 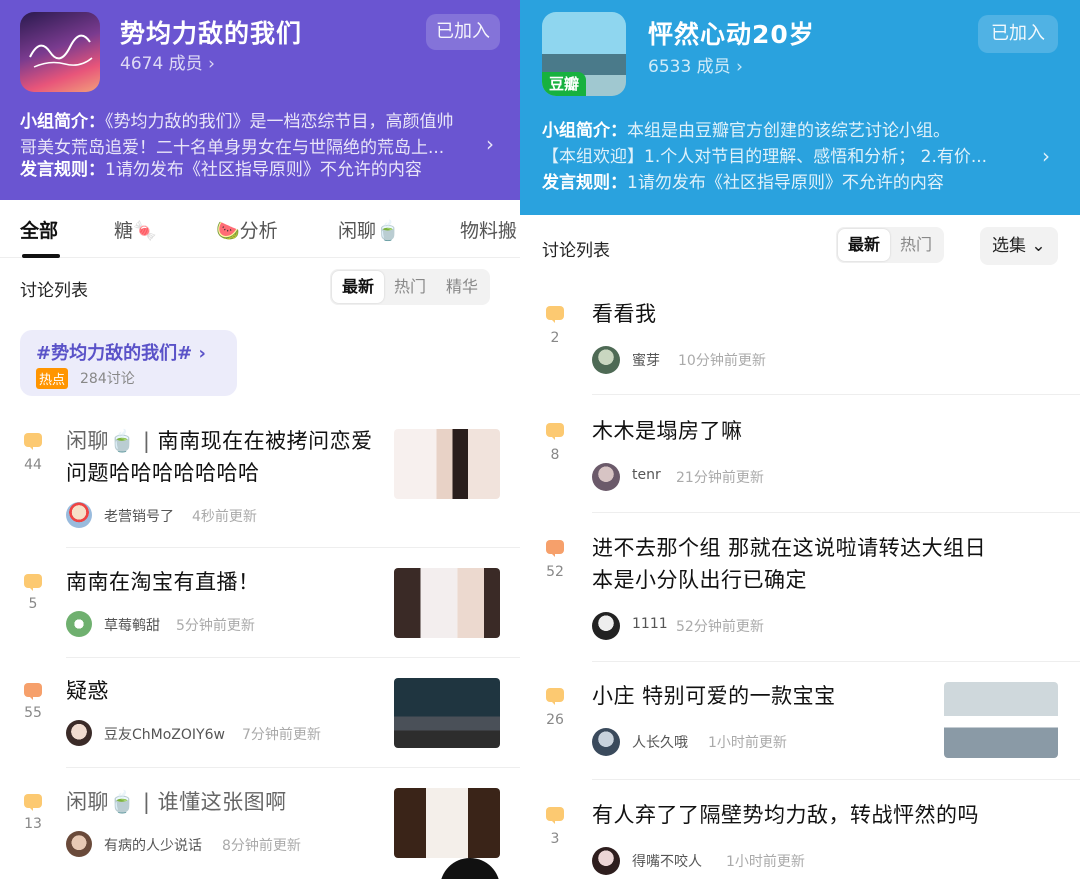 What do you see at coordinates (369, 229) in the screenshot?
I see `tab-chat: 闲聊🍵` at bounding box center [369, 229].